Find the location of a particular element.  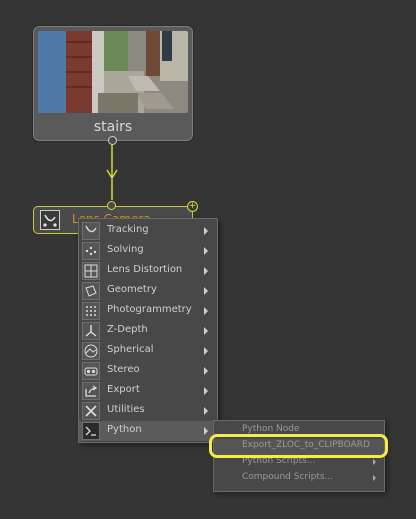

menu-item-z-depth: Z-Depth is located at coordinates (148, 331).